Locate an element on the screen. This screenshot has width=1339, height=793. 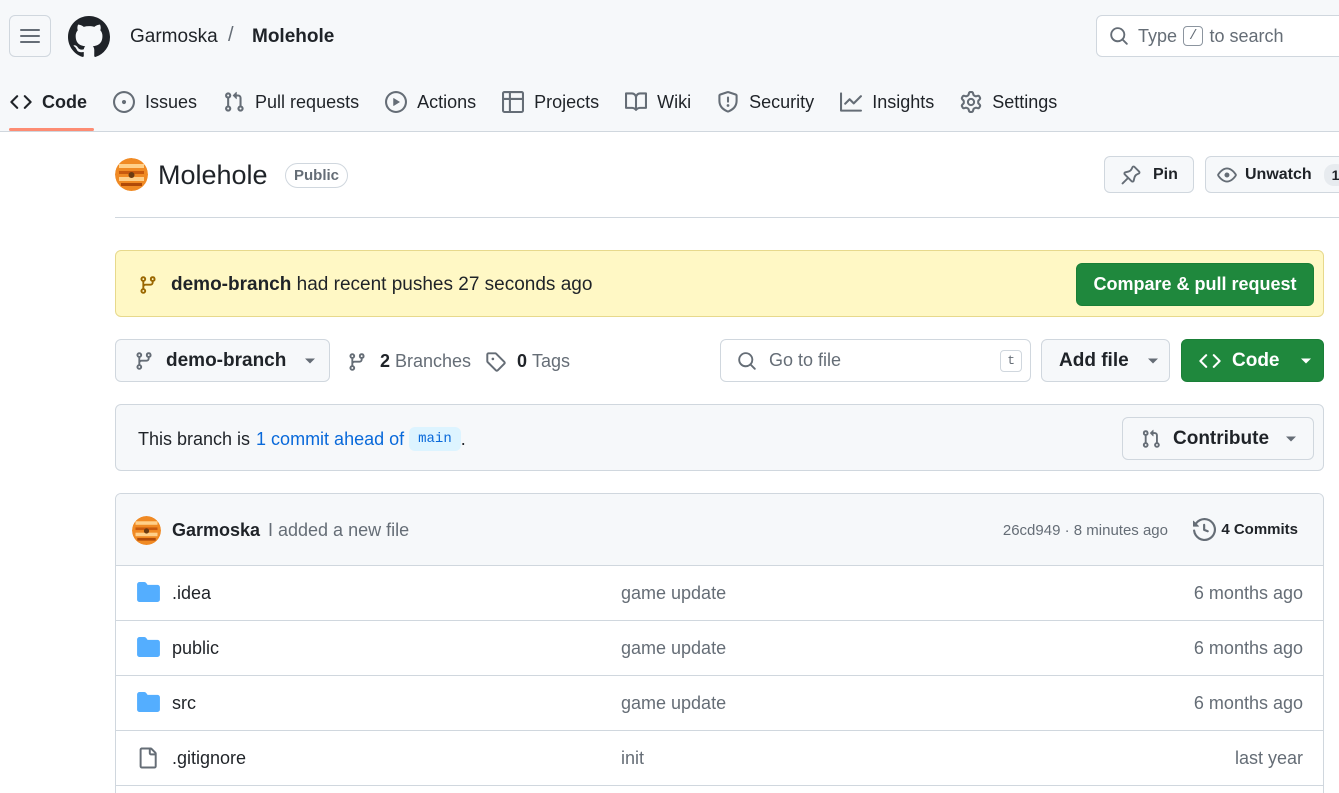
branch-selector: demo-branch is located at coordinates (222, 360).